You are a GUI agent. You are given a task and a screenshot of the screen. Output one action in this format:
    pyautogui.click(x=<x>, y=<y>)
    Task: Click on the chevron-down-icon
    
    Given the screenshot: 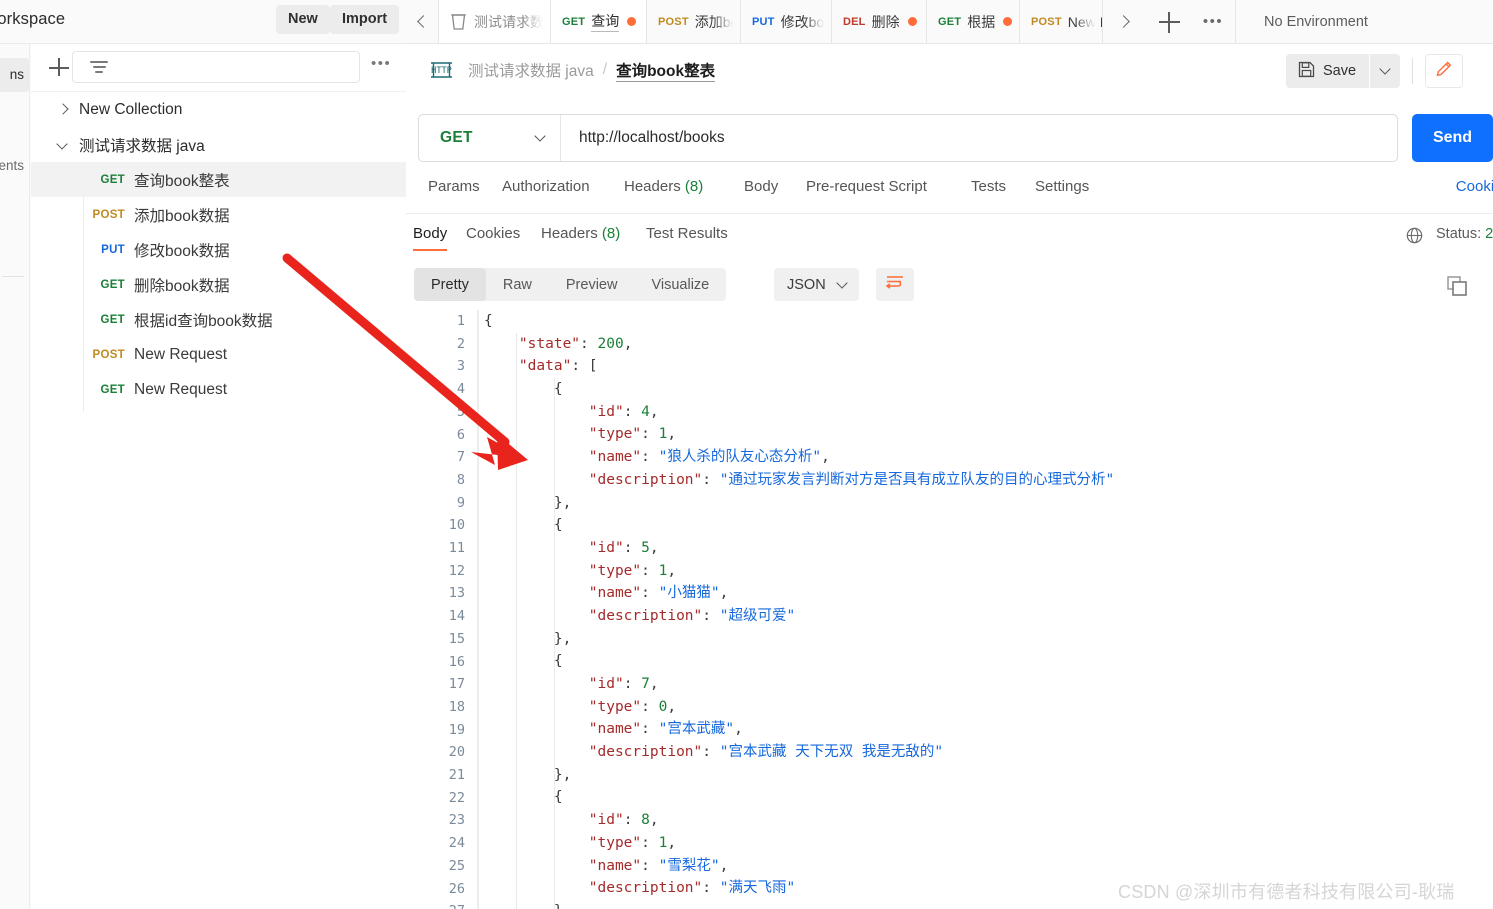 What is the action you would take?
    pyautogui.click(x=1385, y=69)
    